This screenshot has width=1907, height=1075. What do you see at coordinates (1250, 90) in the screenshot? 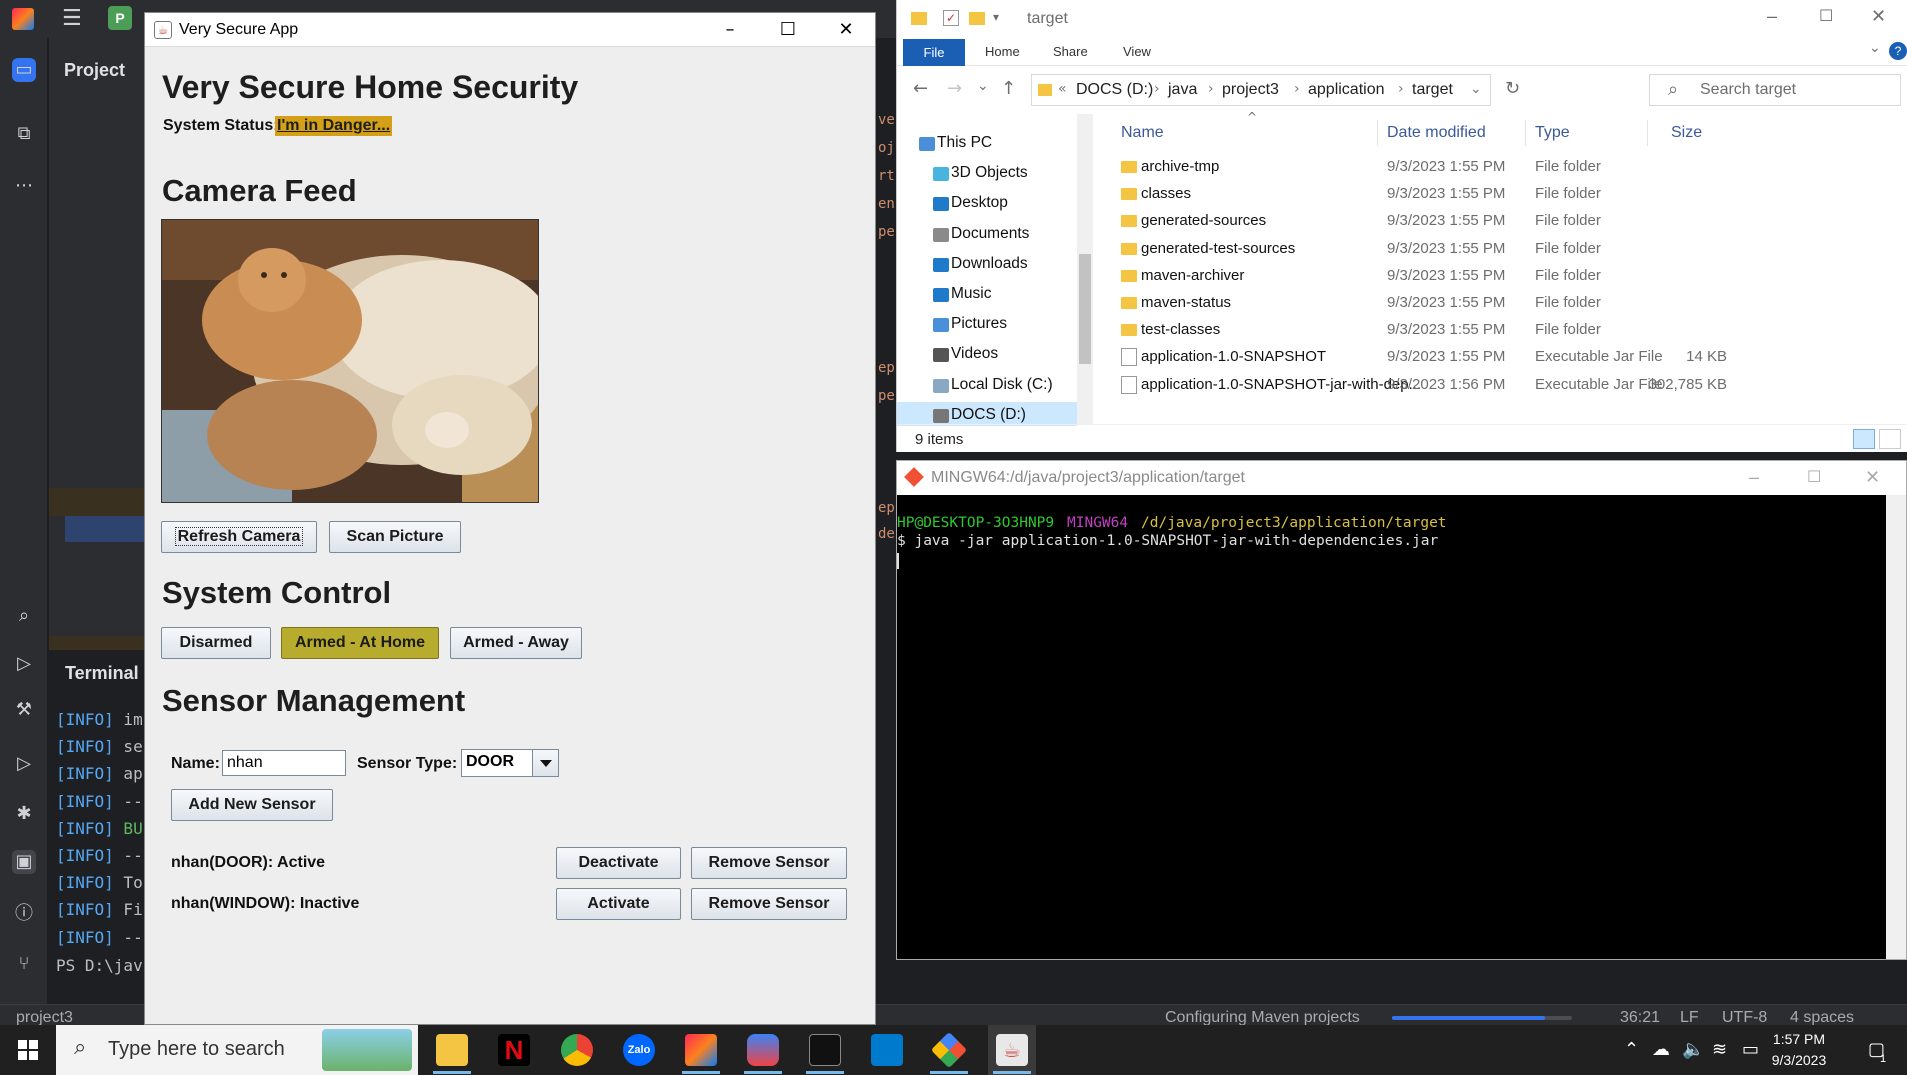
I see `breadcrumb-item: project3` at bounding box center [1250, 90].